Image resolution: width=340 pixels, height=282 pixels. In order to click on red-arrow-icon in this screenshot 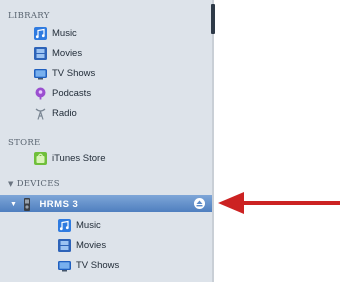, I will do `click(279, 203)`.